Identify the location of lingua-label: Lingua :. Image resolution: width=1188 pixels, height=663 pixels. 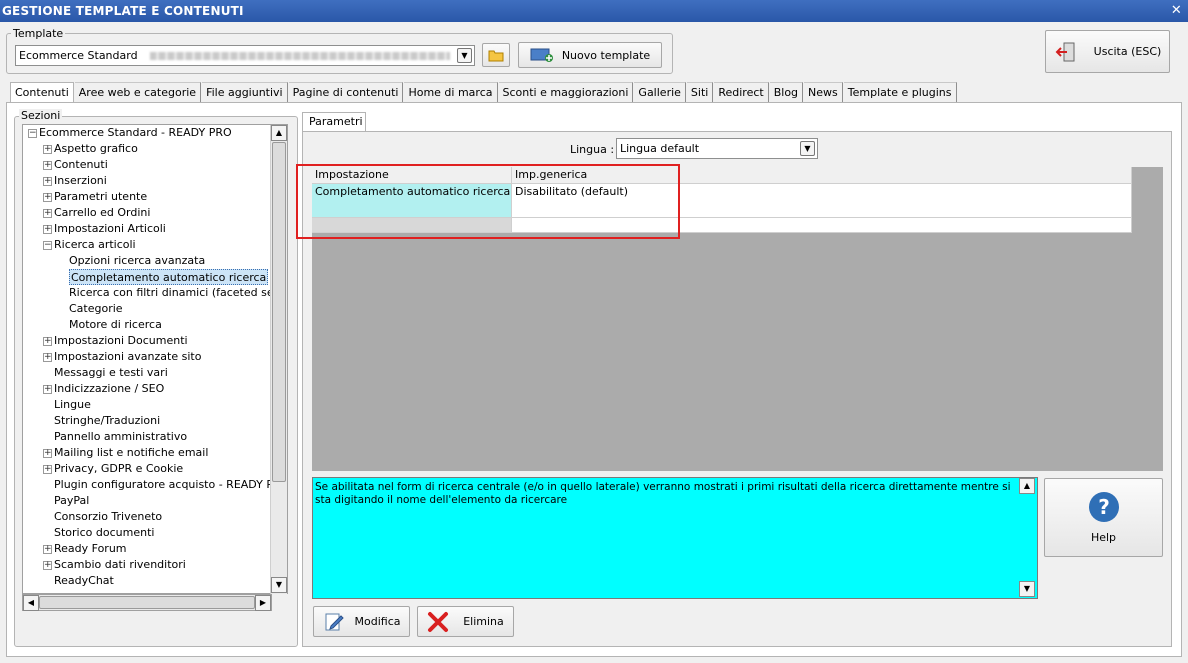
(592, 149).